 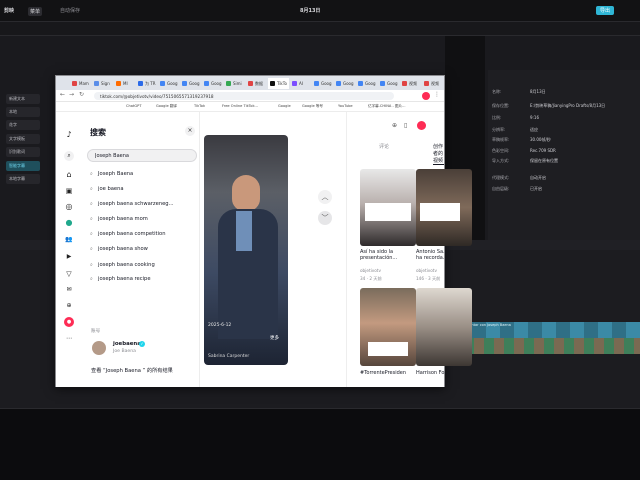 What do you see at coordinates (69, 135) in the screenshot?
I see `tiktok-logo-icon: ♪` at bounding box center [69, 135].